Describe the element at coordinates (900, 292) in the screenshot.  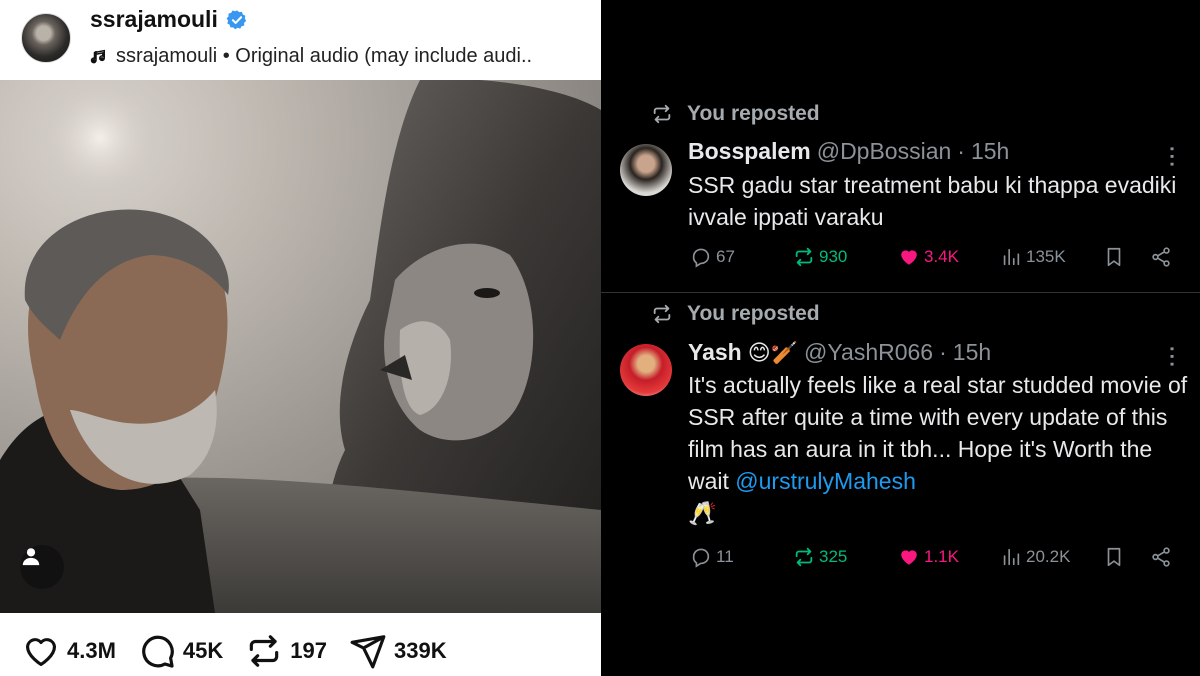
I see `divider` at that location.